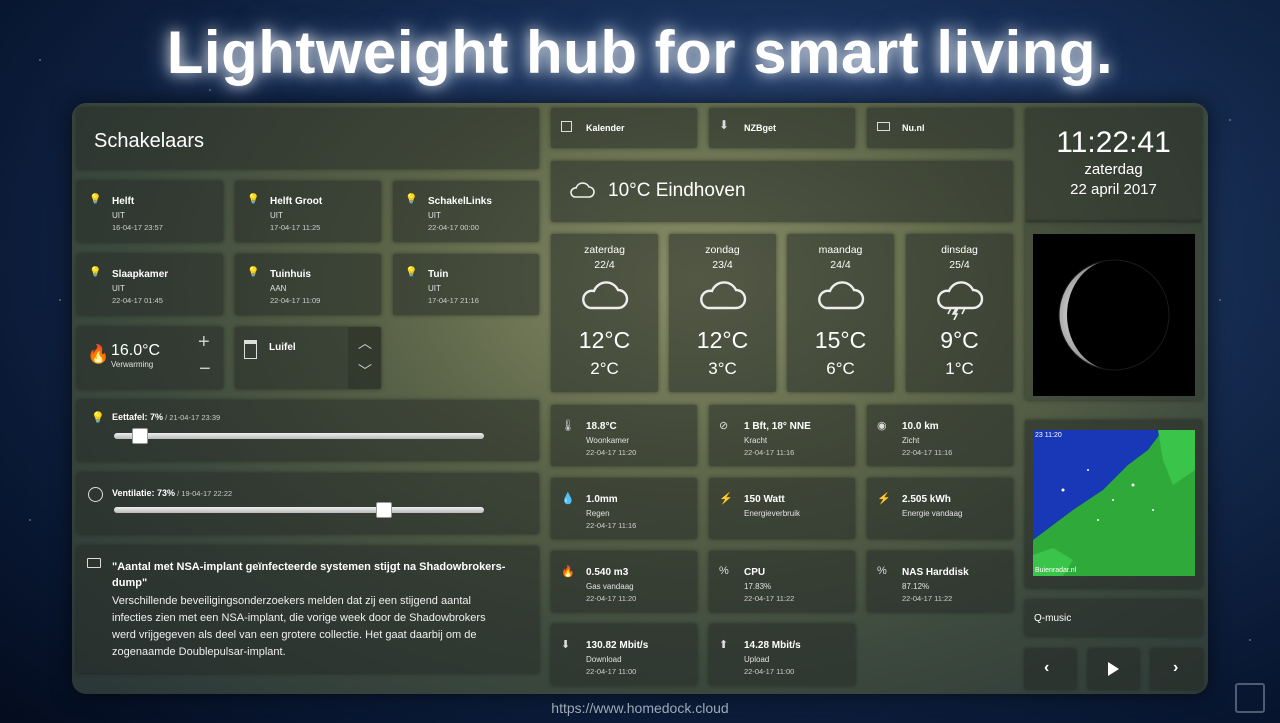  What do you see at coordinates (782, 191) in the screenshot?
I see `current-weather-tile: 10°C Eindhoven` at bounding box center [782, 191].